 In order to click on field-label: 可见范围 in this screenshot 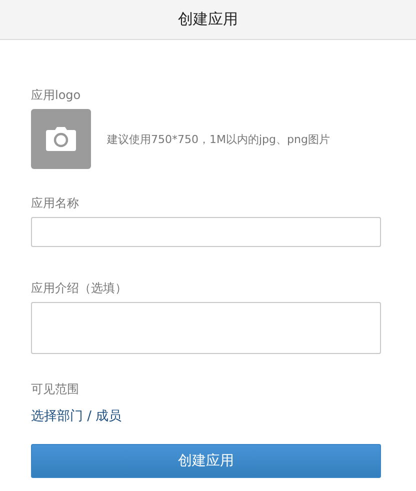, I will do `click(55, 389)`.